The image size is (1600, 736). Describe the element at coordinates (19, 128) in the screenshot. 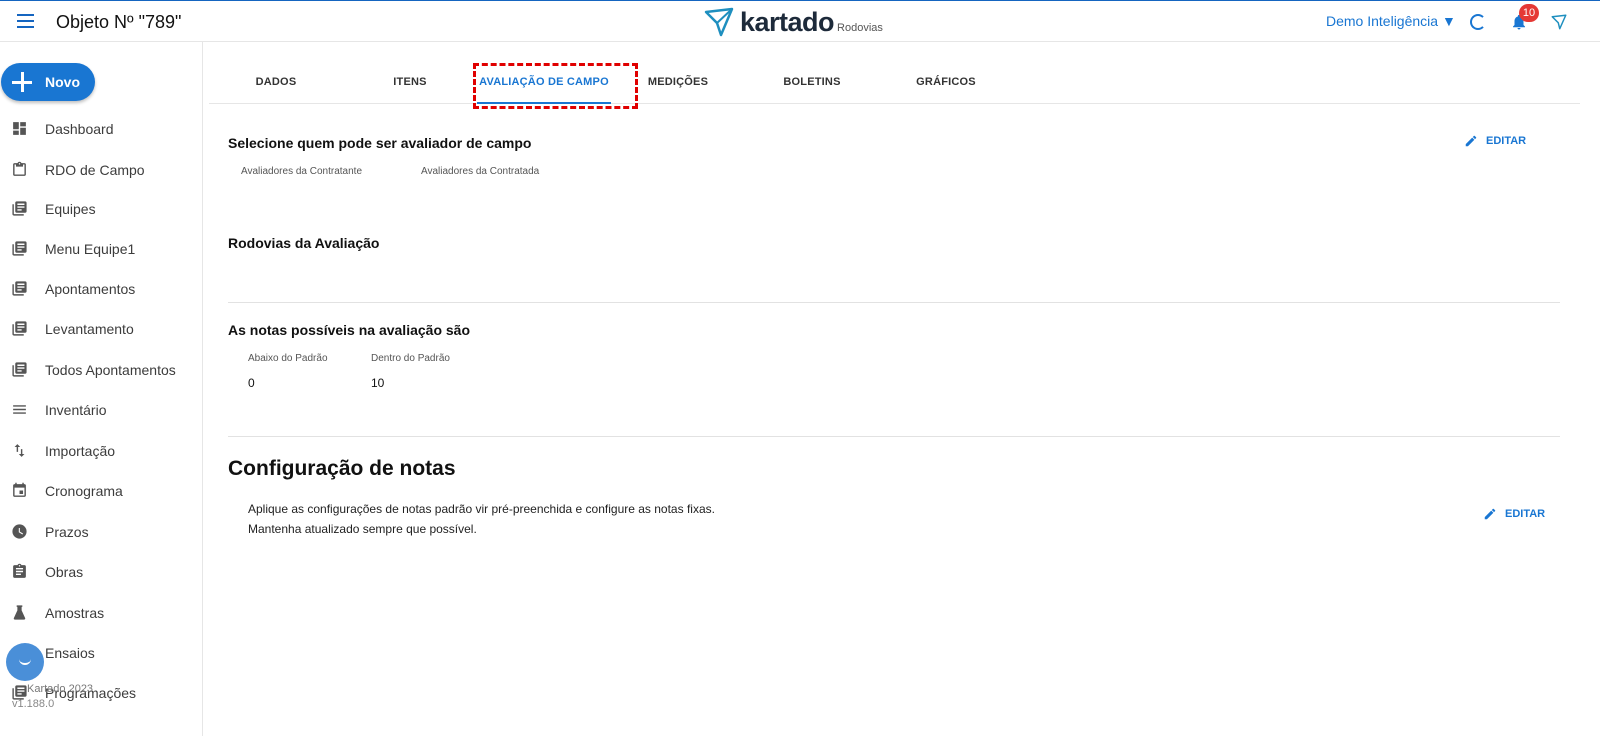

I see `dashboard-icon` at that location.